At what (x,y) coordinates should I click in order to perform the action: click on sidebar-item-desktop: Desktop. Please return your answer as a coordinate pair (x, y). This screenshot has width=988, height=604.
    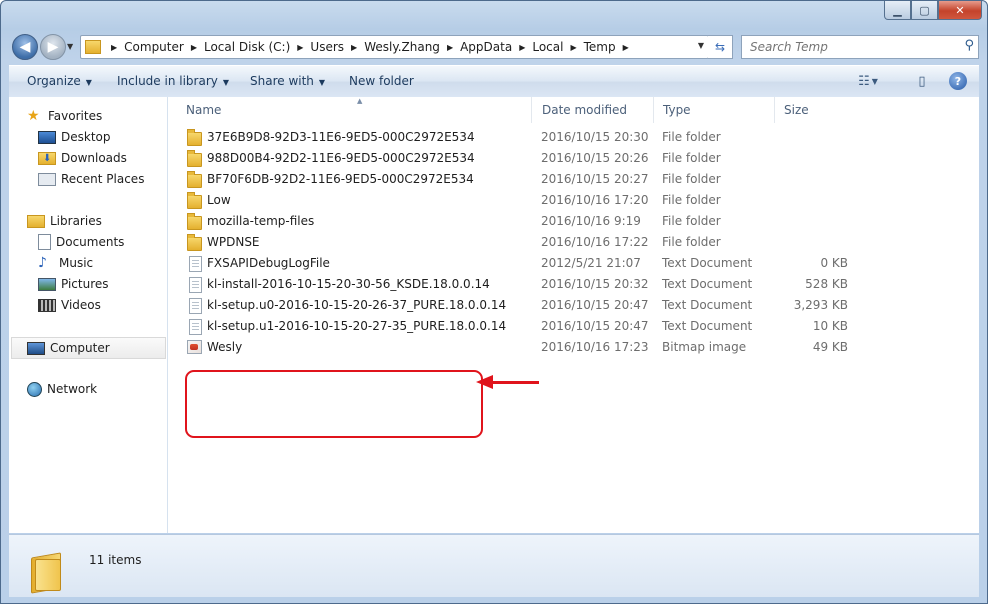
    Looking at the image, I should click on (116, 137).